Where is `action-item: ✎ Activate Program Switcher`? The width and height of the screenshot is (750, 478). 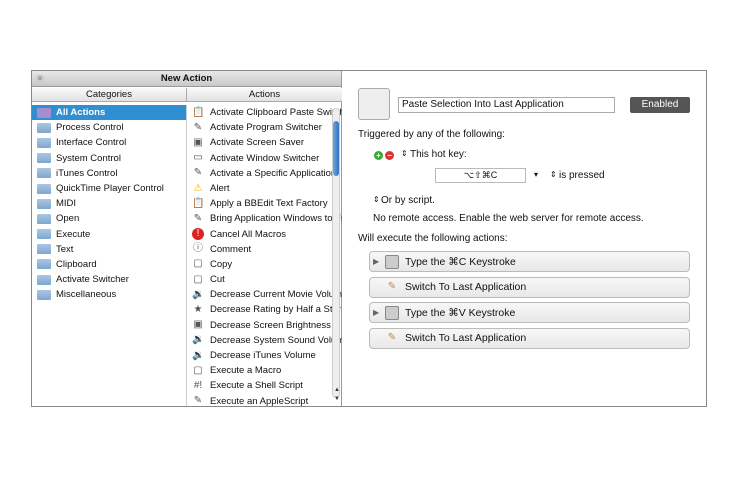 action-item: ✎ Activate Program Switcher is located at coordinates (264, 127).